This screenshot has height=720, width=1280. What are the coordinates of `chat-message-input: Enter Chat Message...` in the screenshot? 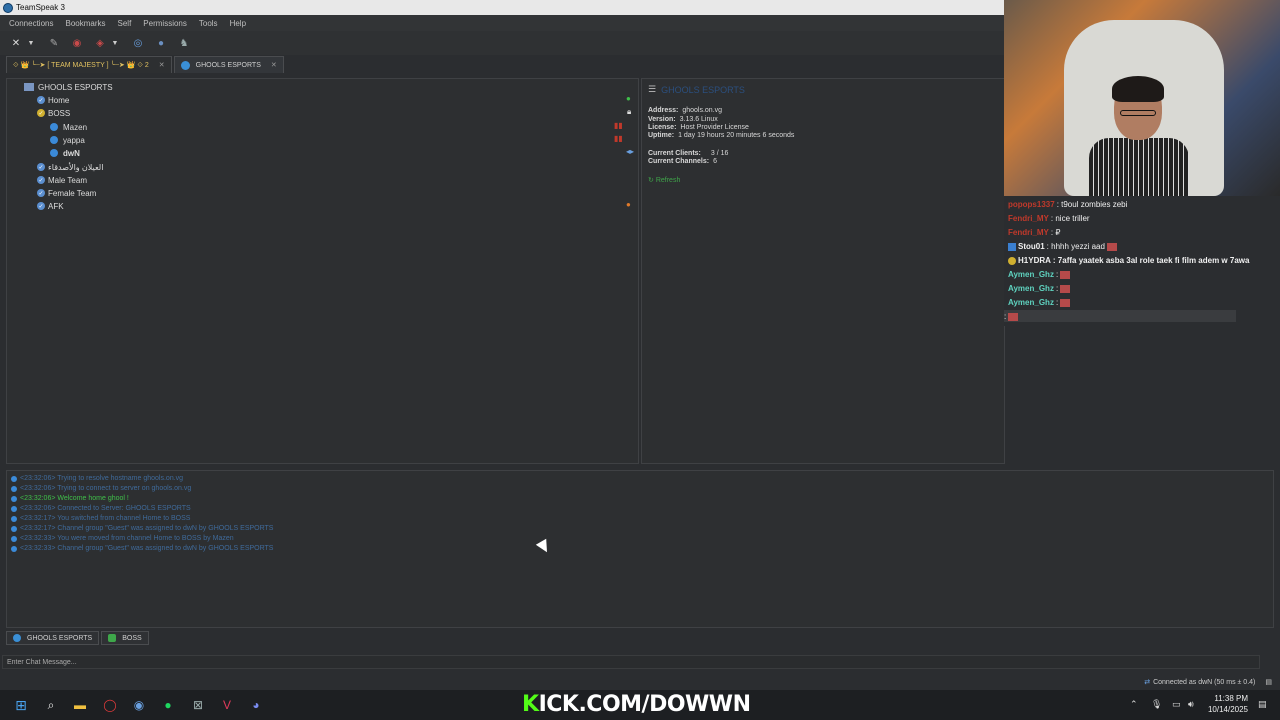 It's located at (631, 662).